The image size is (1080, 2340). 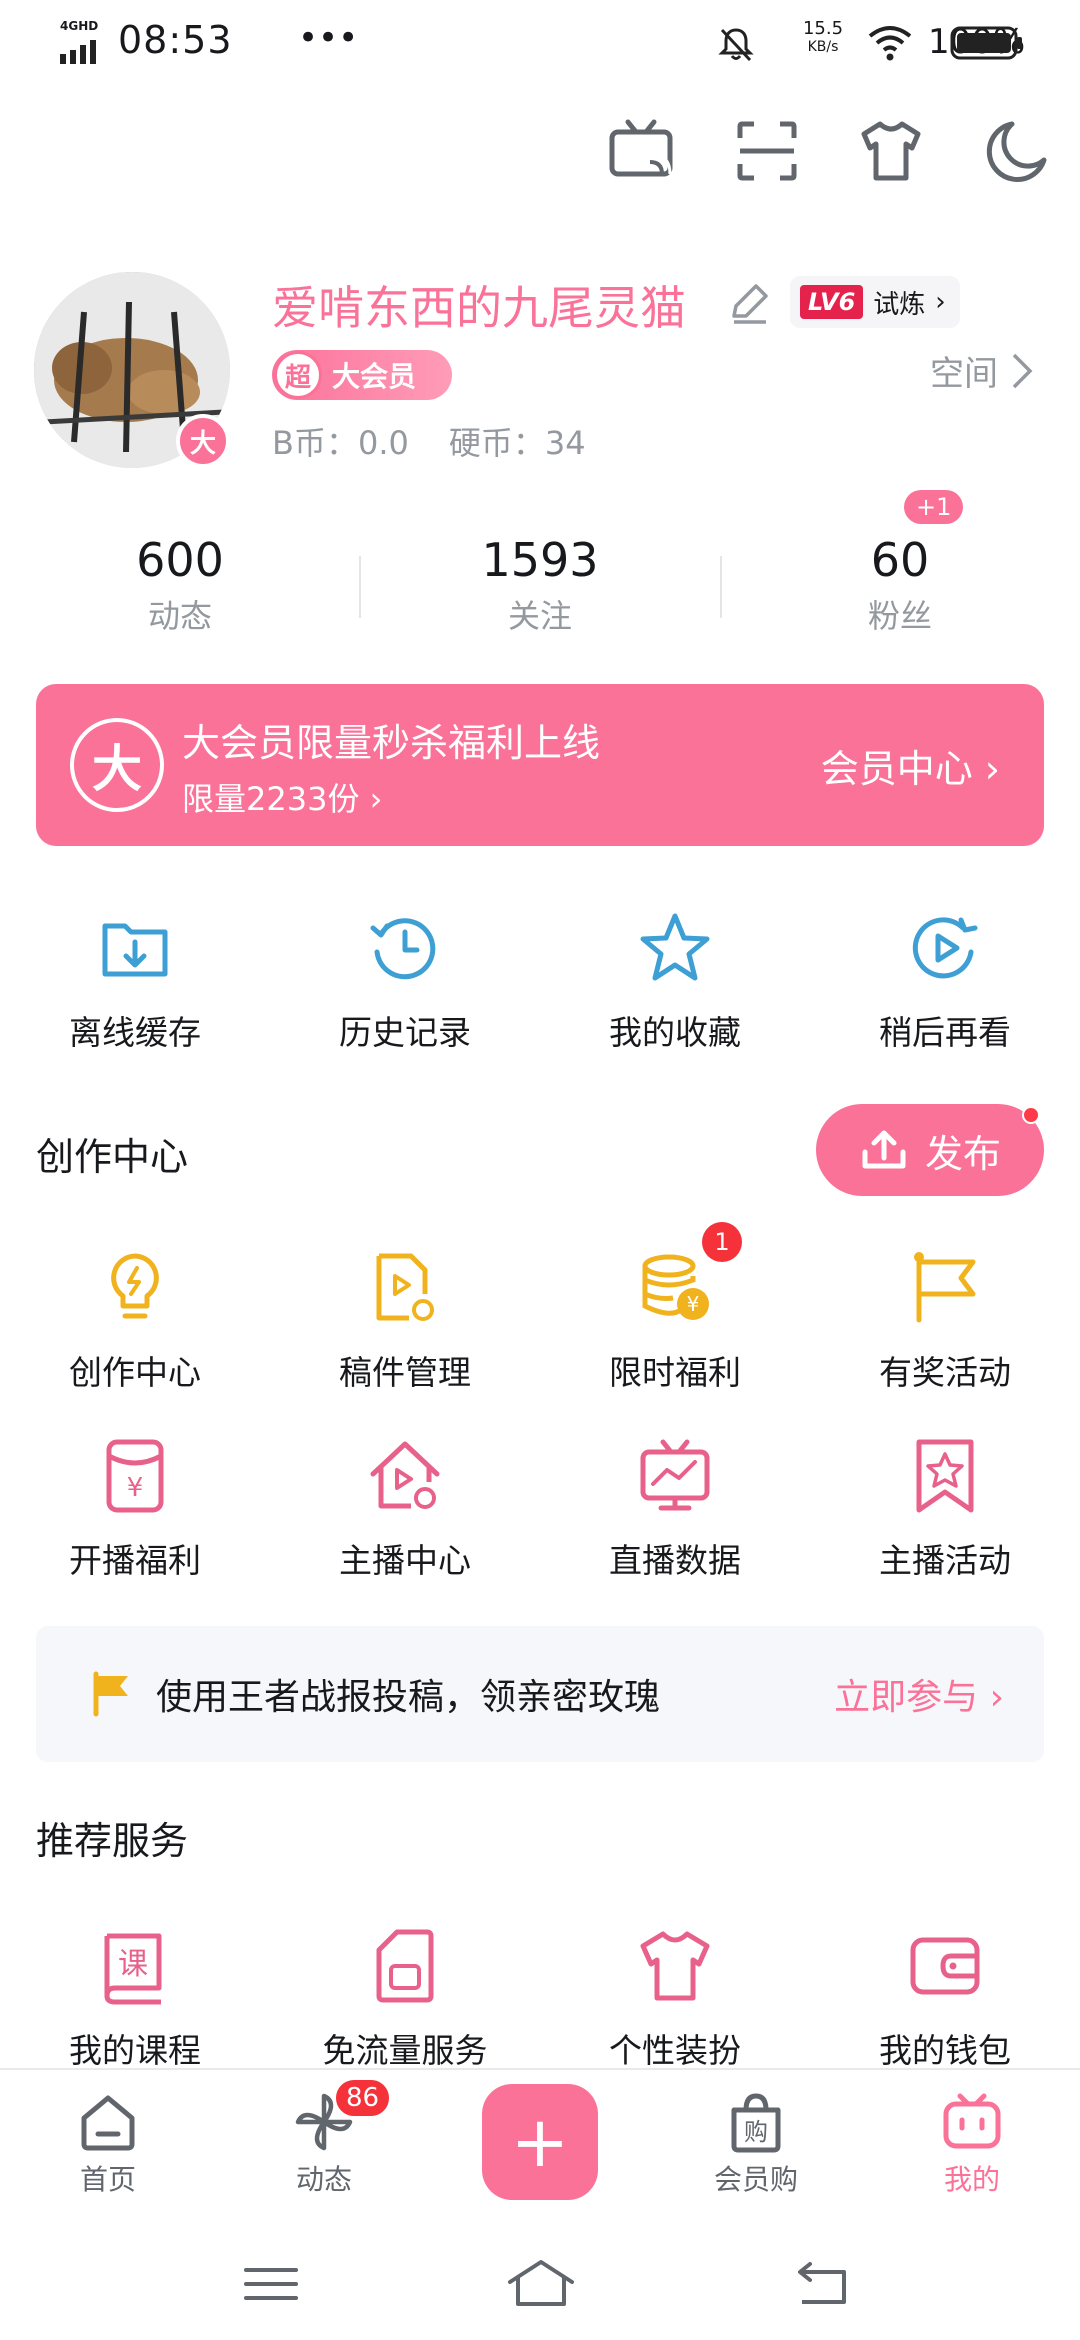 What do you see at coordinates (135, 1372) in the screenshot?
I see `creation-label: 创作中心` at bounding box center [135, 1372].